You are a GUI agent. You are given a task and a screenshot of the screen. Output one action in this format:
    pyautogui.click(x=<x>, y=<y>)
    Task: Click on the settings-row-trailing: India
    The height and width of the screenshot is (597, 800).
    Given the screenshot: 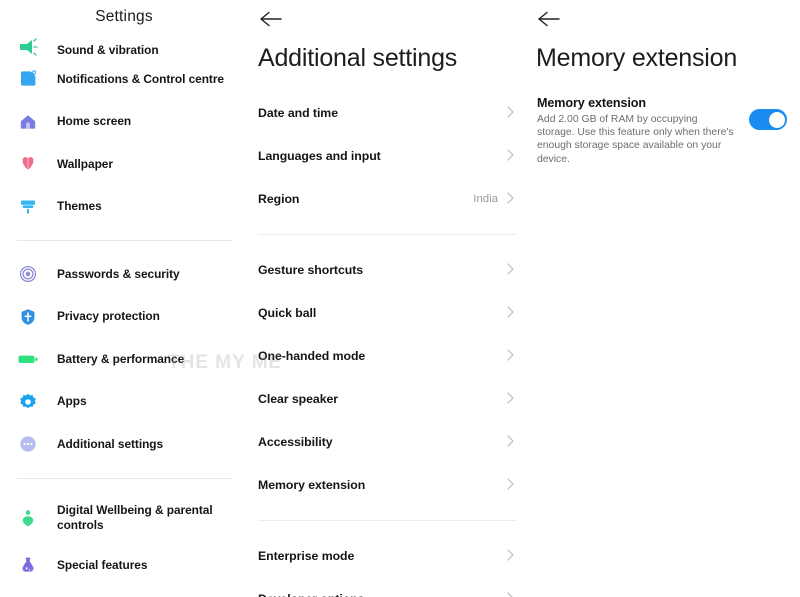 What is the action you would take?
    pyautogui.click(x=494, y=198)
    